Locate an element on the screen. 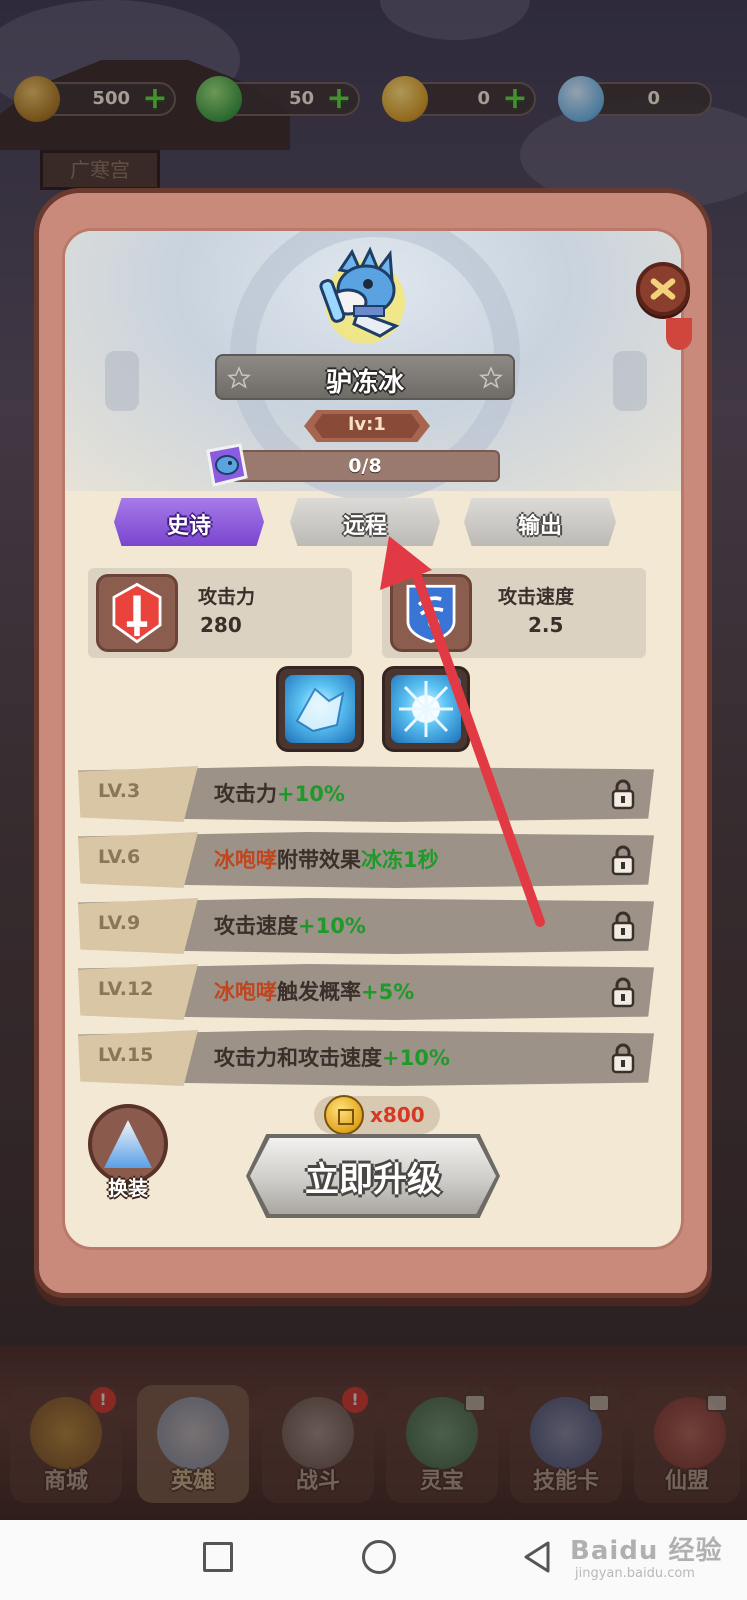 The width and height of the screenshot is (747, 1600). stat-label: 攻击速度 is located at coordinates (536, 597).